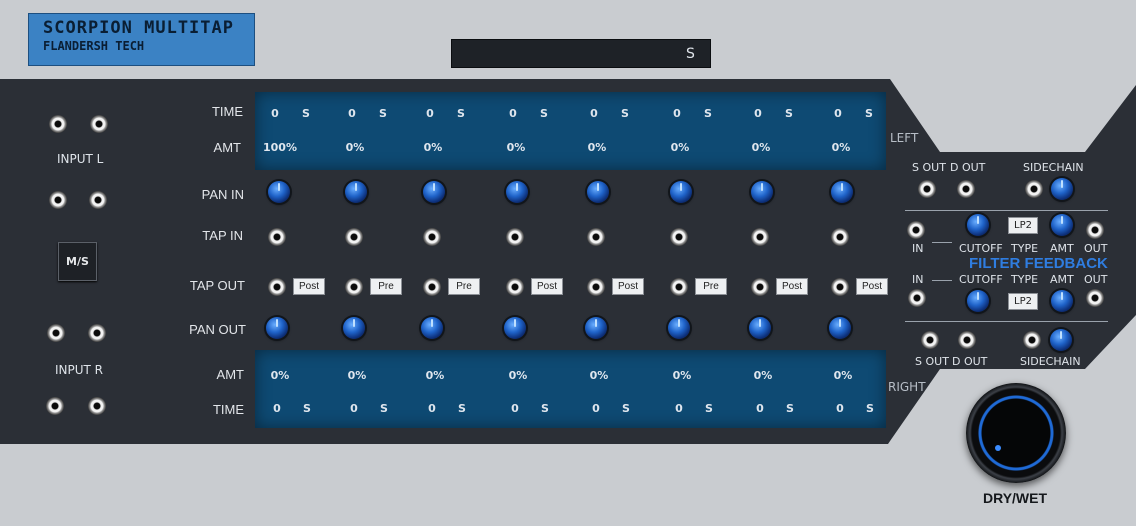 The height and width of the screenshot is (526, 1136). Describe the element at coordinates (978, 225) in the screenshot. I see `cutoff-knob-top` at that location.